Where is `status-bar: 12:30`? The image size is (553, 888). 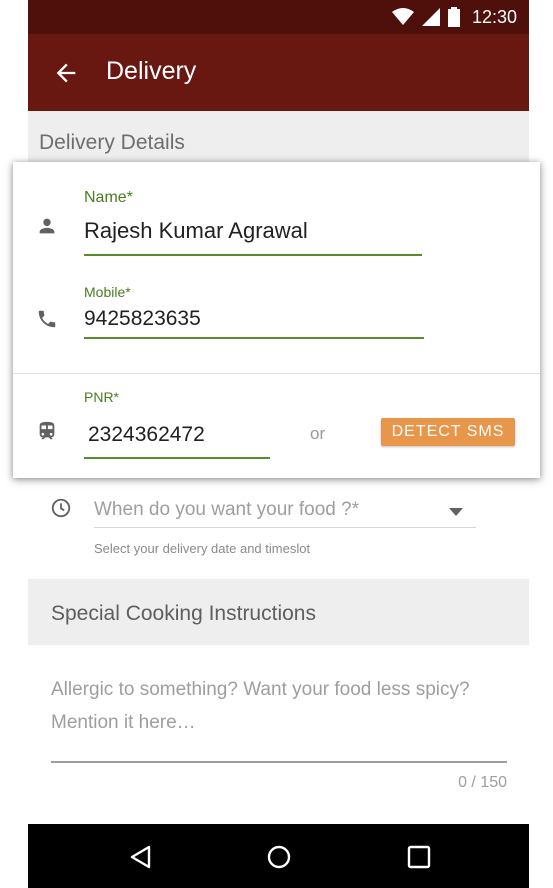
status-bar: 12:30 is located at coordinates (278, 17).